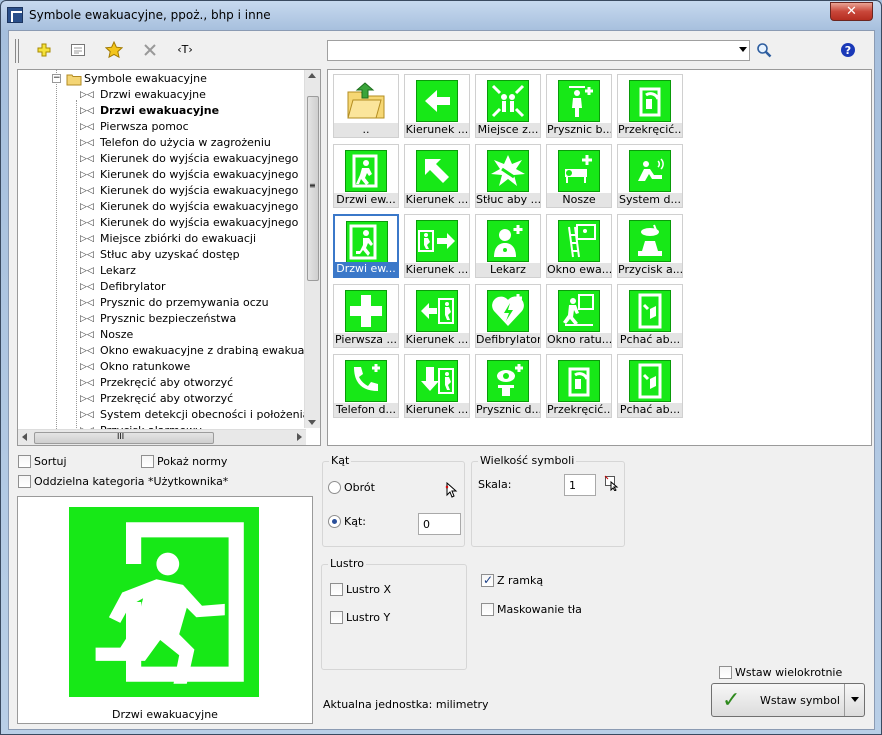 This screenshot has width=882, height=735. I want to click on user-category-checkbox, so click(24, 481).